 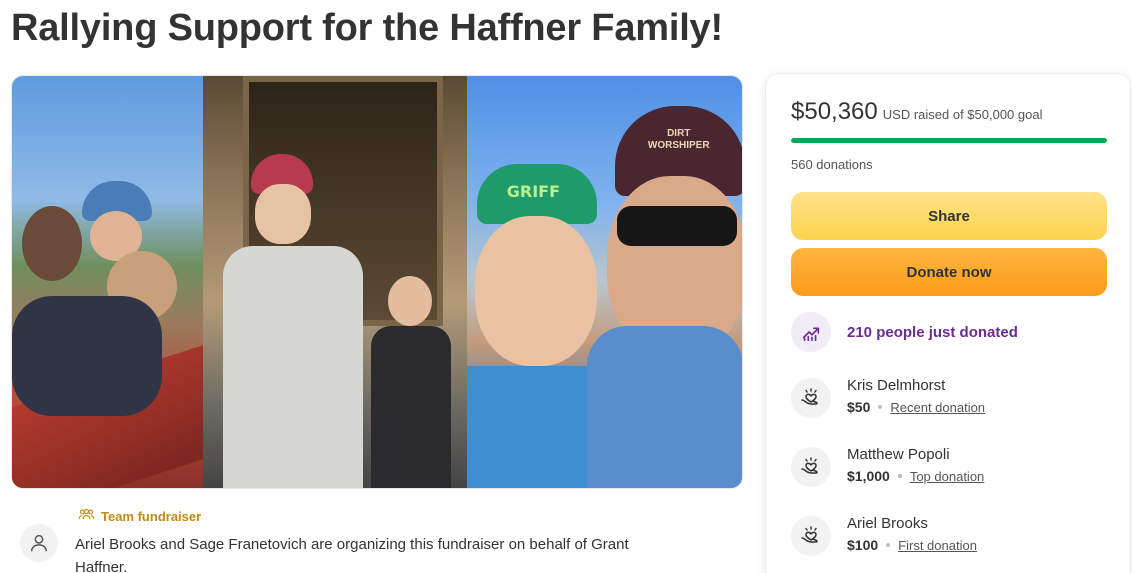 I want to click on progress-fill, so click(x=949, y=140).